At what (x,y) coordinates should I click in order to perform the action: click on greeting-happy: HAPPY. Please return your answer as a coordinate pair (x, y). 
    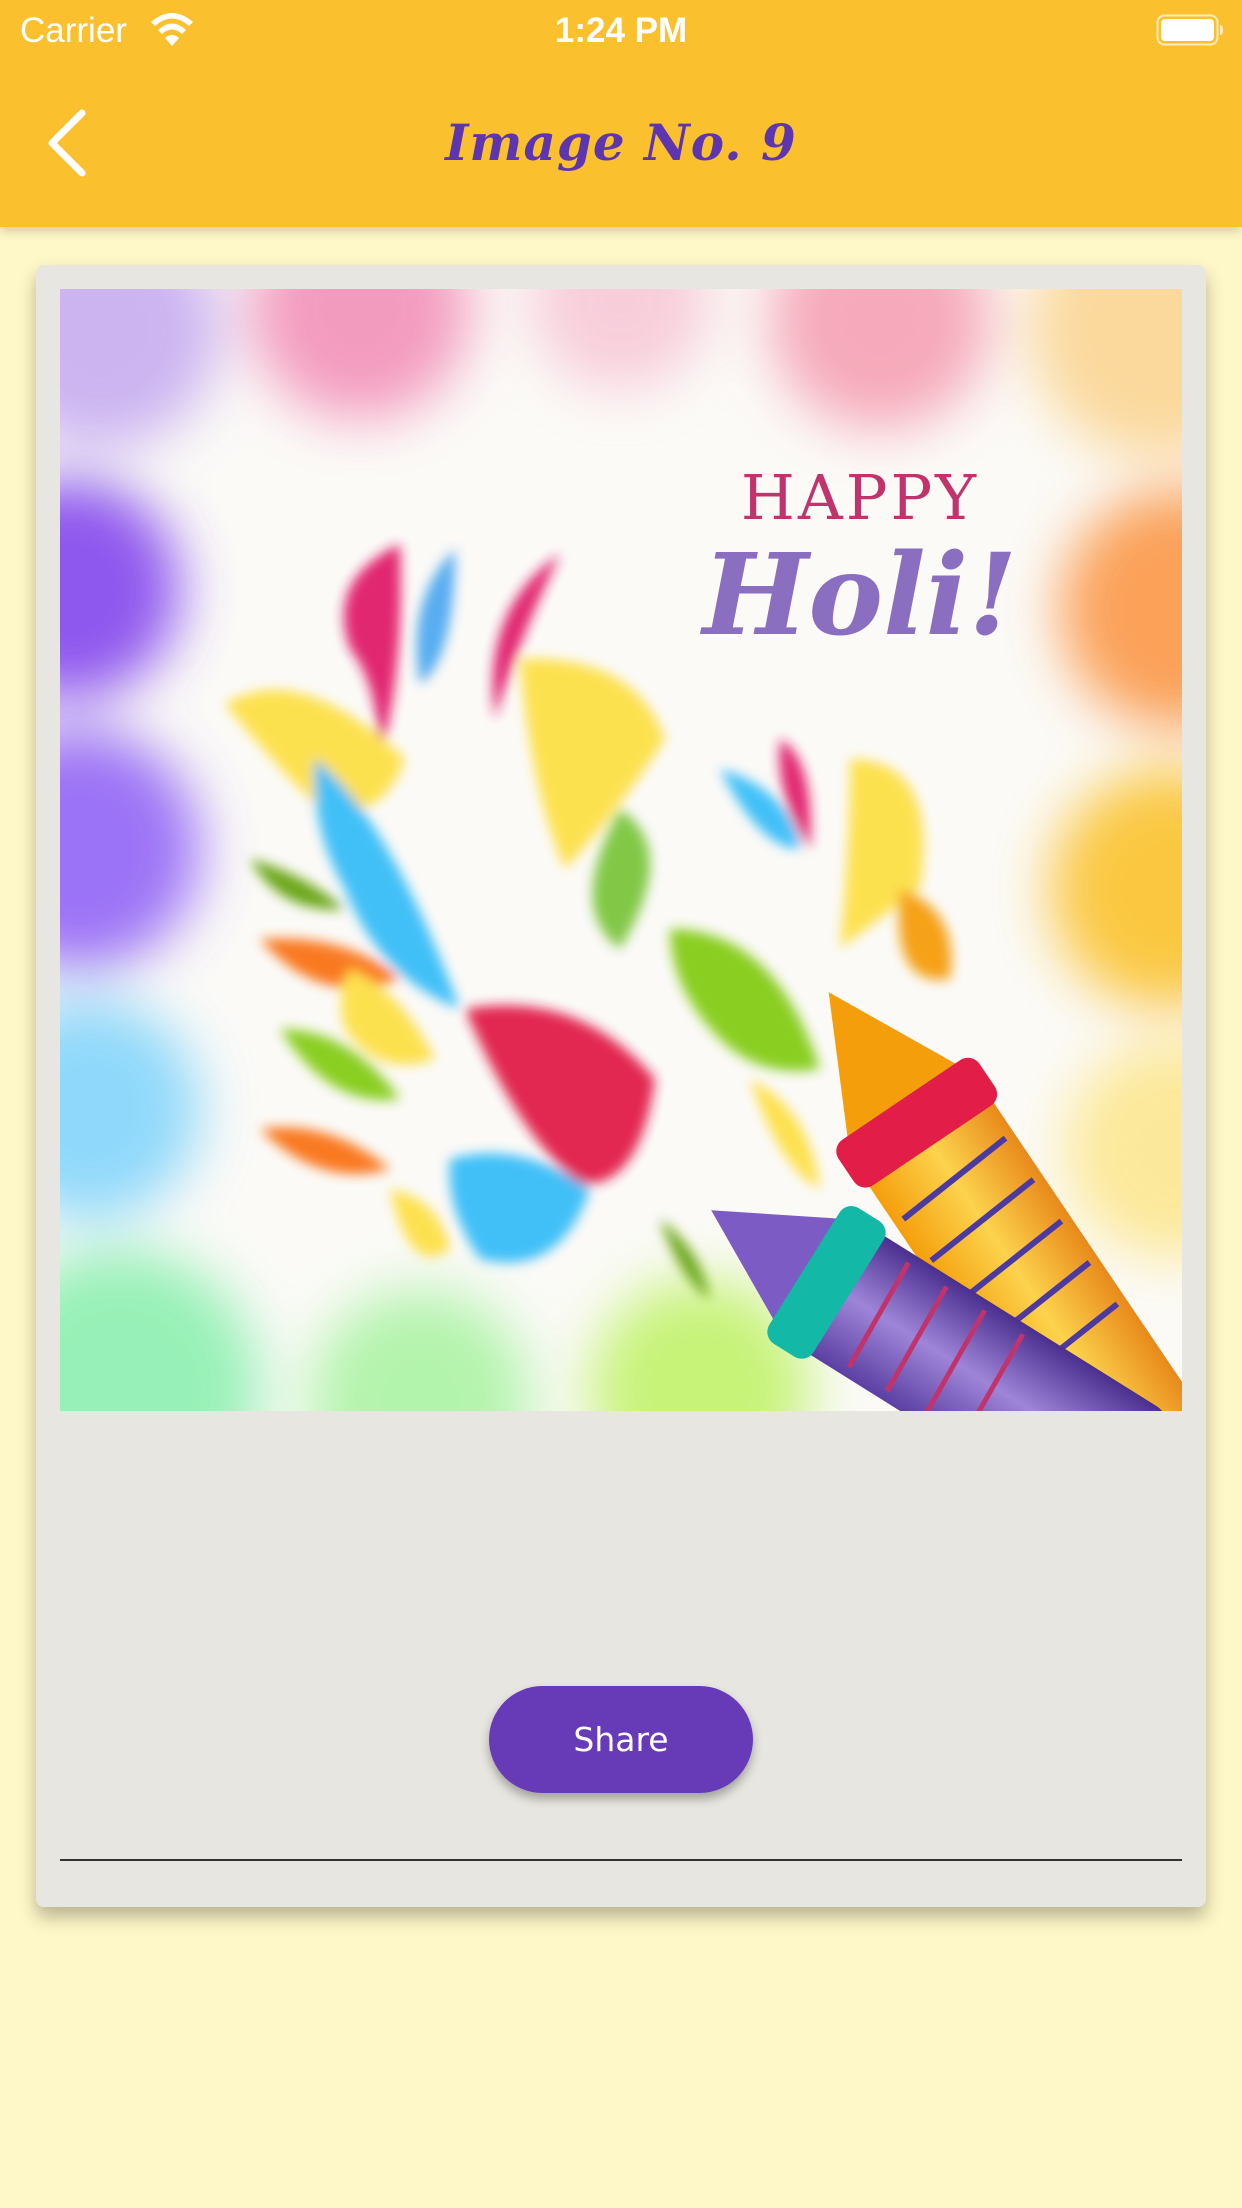
    Looking at the image, I should click on (860, 497).